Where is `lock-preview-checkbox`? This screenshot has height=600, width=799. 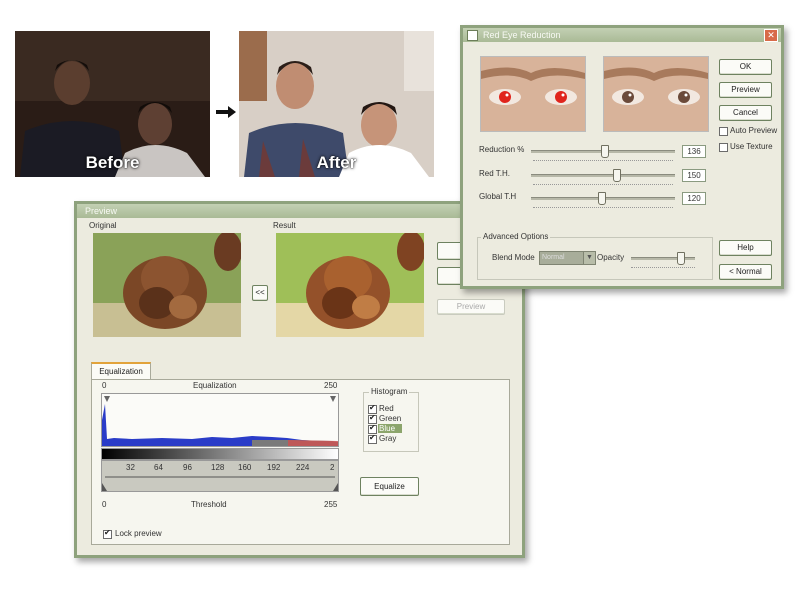 lock-preview-checkbox is located at coordinates (107, 533).